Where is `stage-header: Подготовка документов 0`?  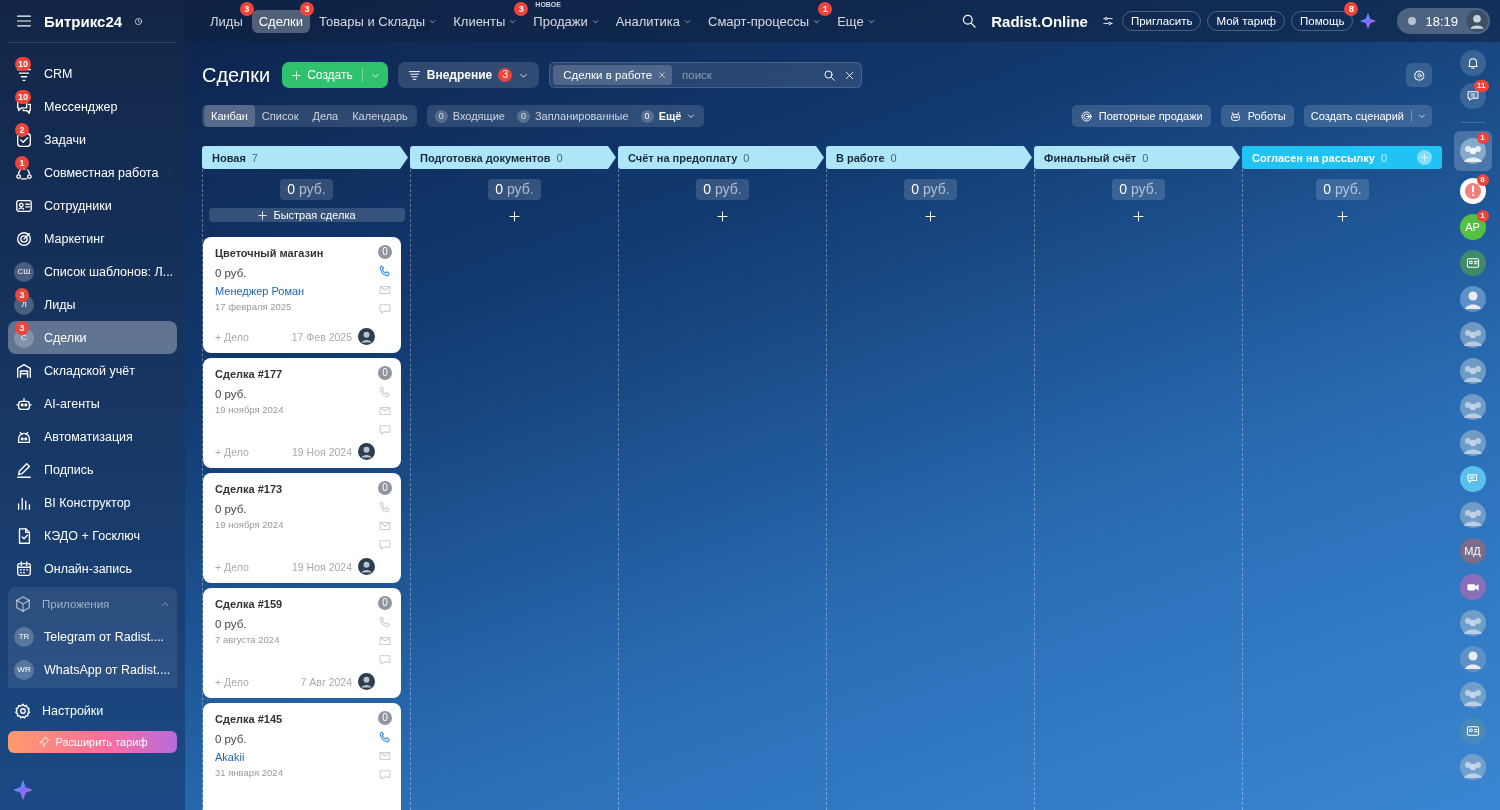
stage-header: Подготовка документов 0 is located at coordinates (513, 157).